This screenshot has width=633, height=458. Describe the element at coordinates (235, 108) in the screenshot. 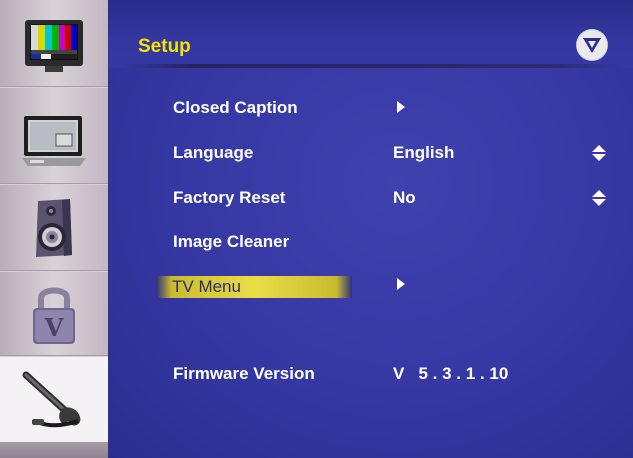

I see `menu-item-closed-caption: Closed Caption` at that location.